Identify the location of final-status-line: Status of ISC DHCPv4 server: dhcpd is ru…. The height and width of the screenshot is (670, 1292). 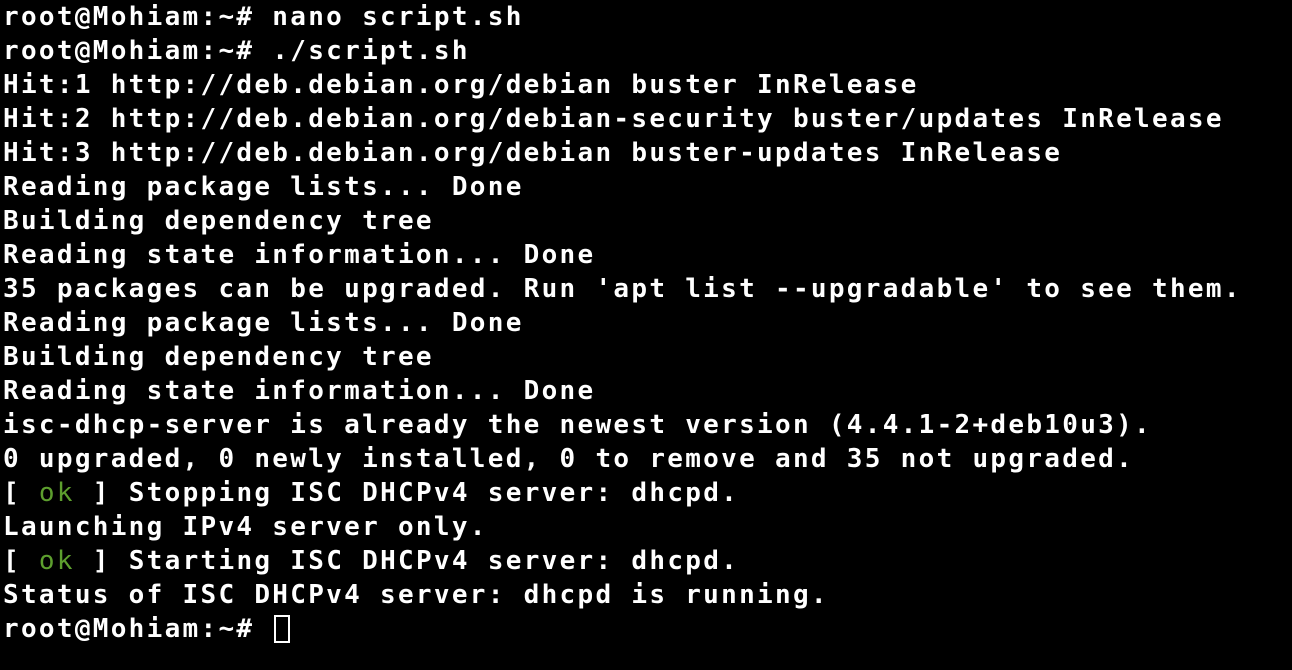
(416, 595).